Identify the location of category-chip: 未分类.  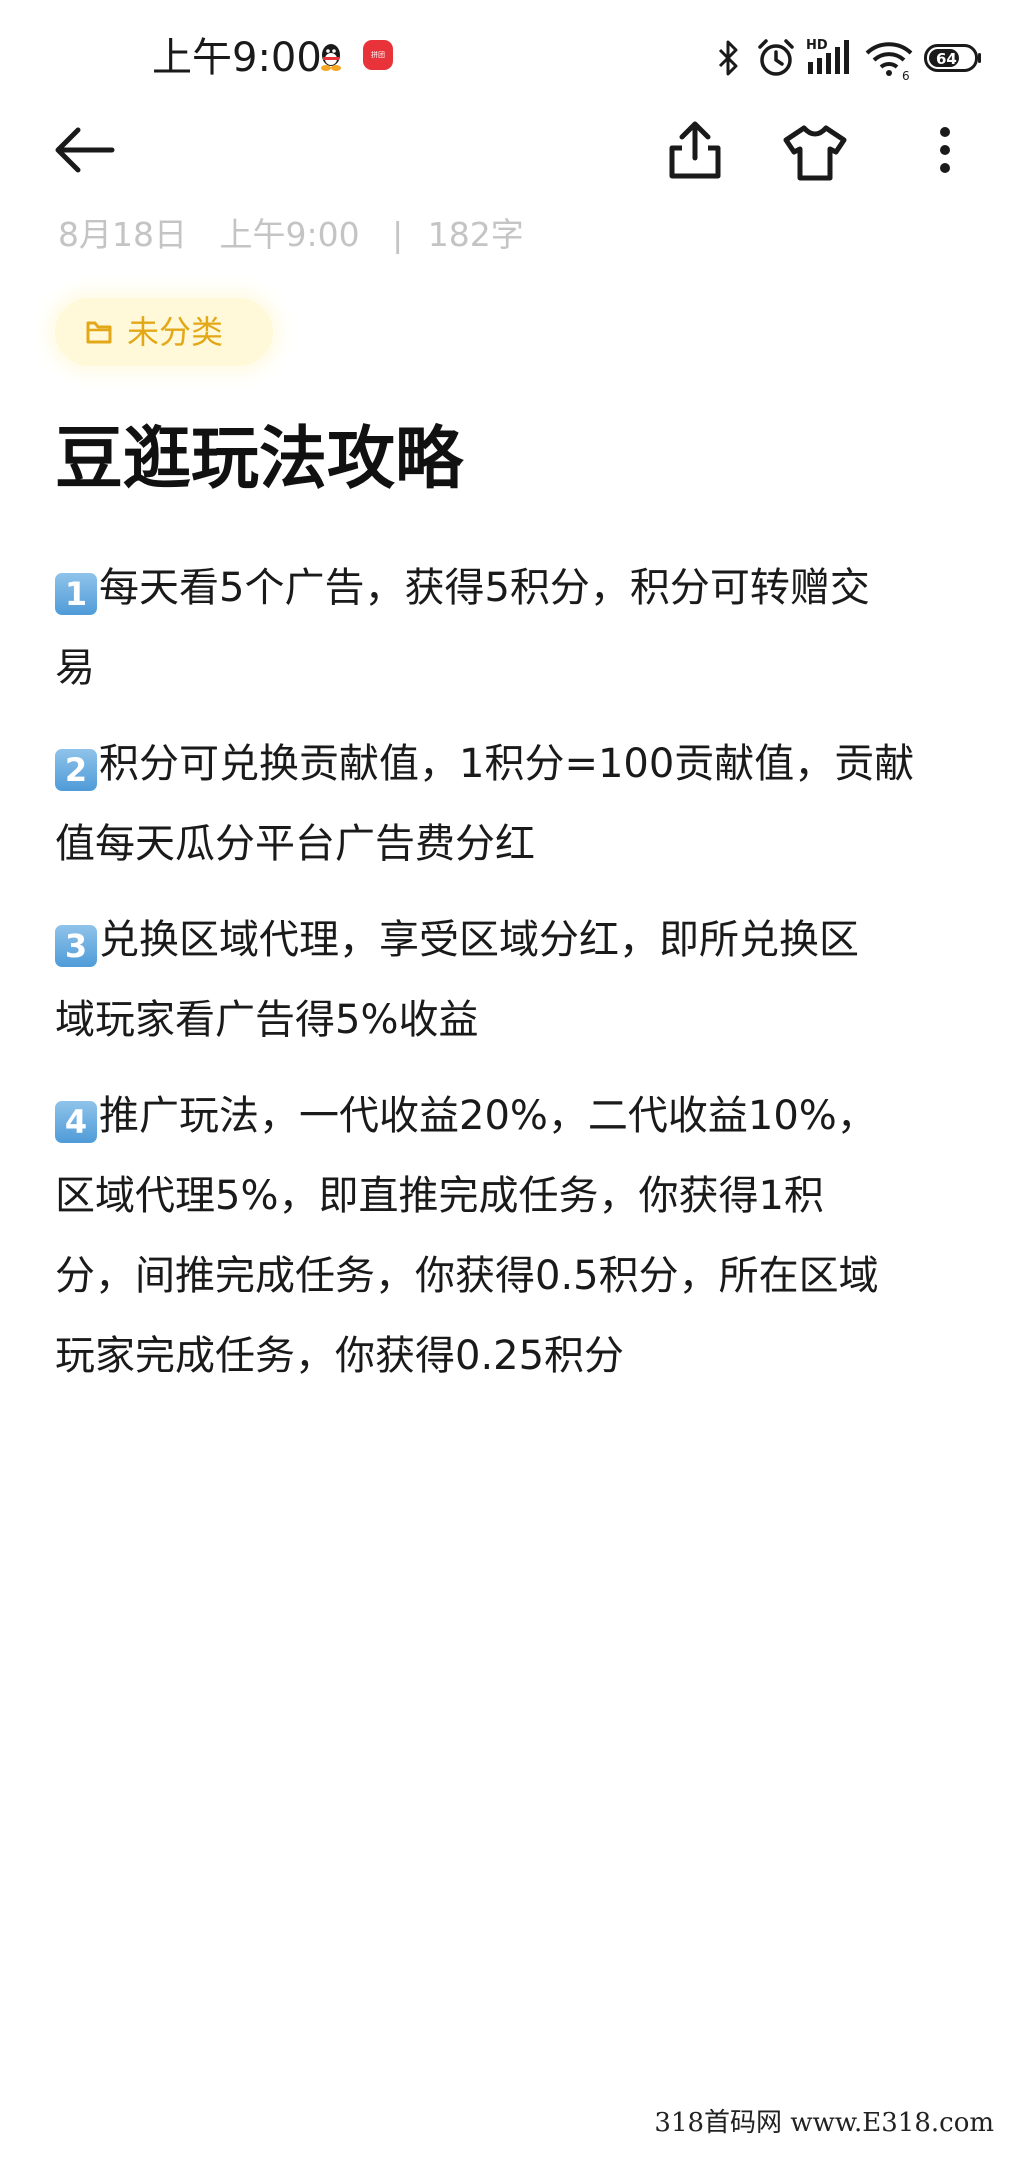
(164, 332).